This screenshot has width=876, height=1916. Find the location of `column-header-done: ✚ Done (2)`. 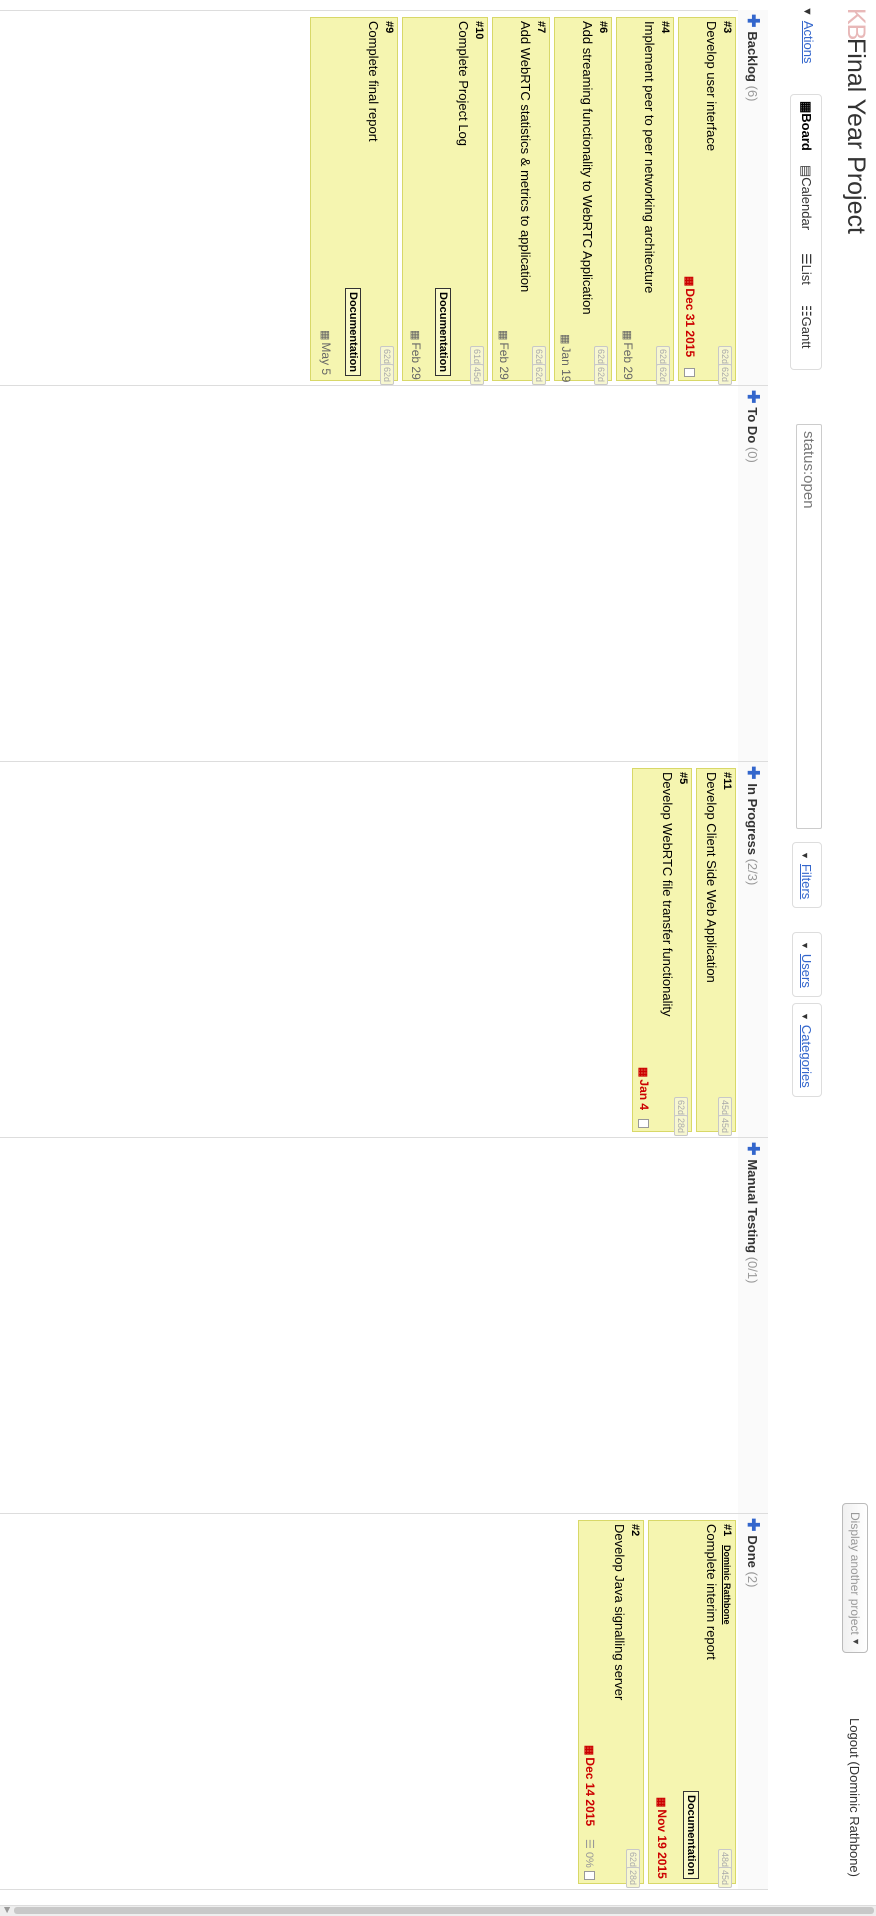

column-header-done: ✚ Done (2) is located at coordinates (753, 1702).